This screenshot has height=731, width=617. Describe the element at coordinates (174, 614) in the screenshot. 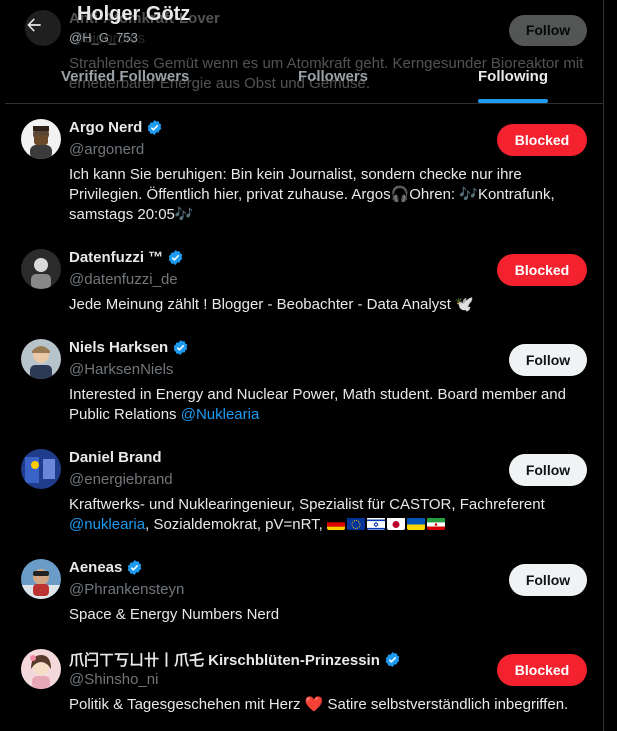

I see `user-bio: Space & Energy Numbers Nerd` at that location.